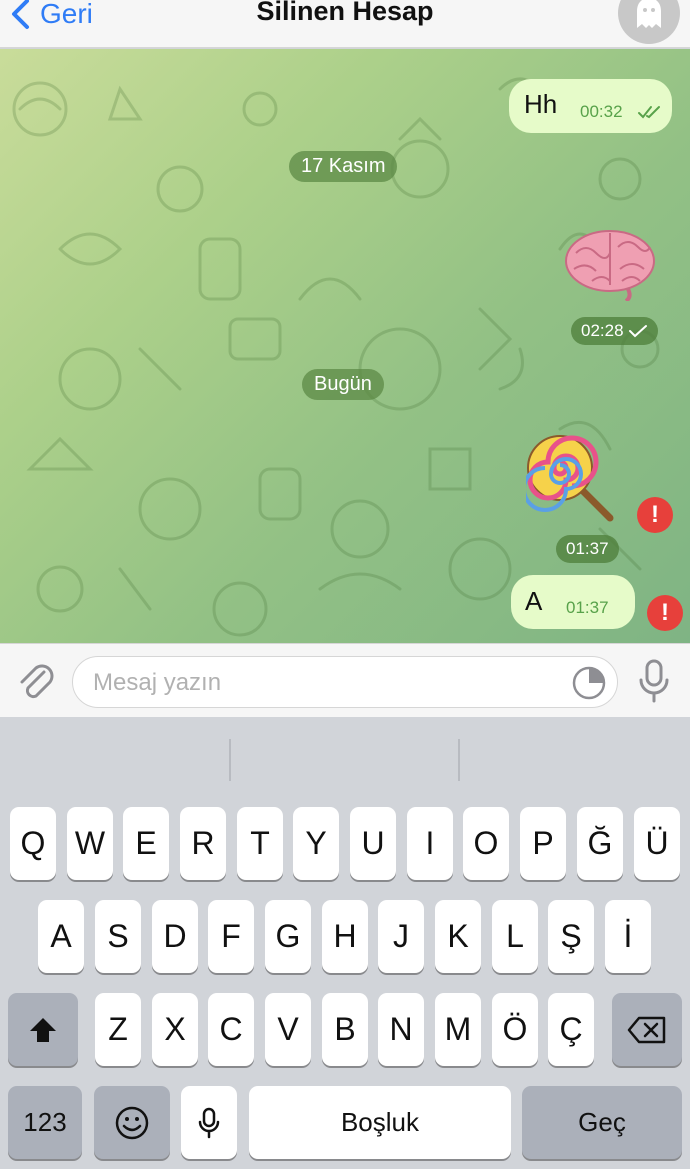 The height and width of the screenshot is (1169, 690). What do you see at coordinates (231, 936) in the screenshot?
I see `key: F` at bounding box center [231, 936].